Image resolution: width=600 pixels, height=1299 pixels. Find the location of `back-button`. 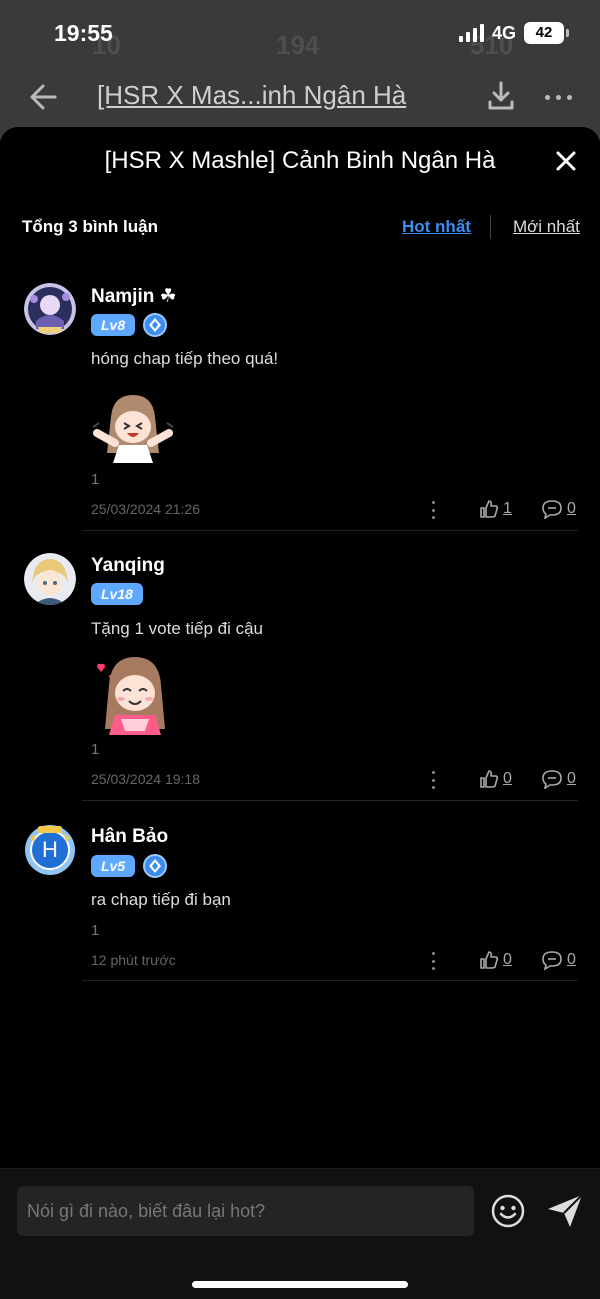

back-button is located at coordinates (43, 97).